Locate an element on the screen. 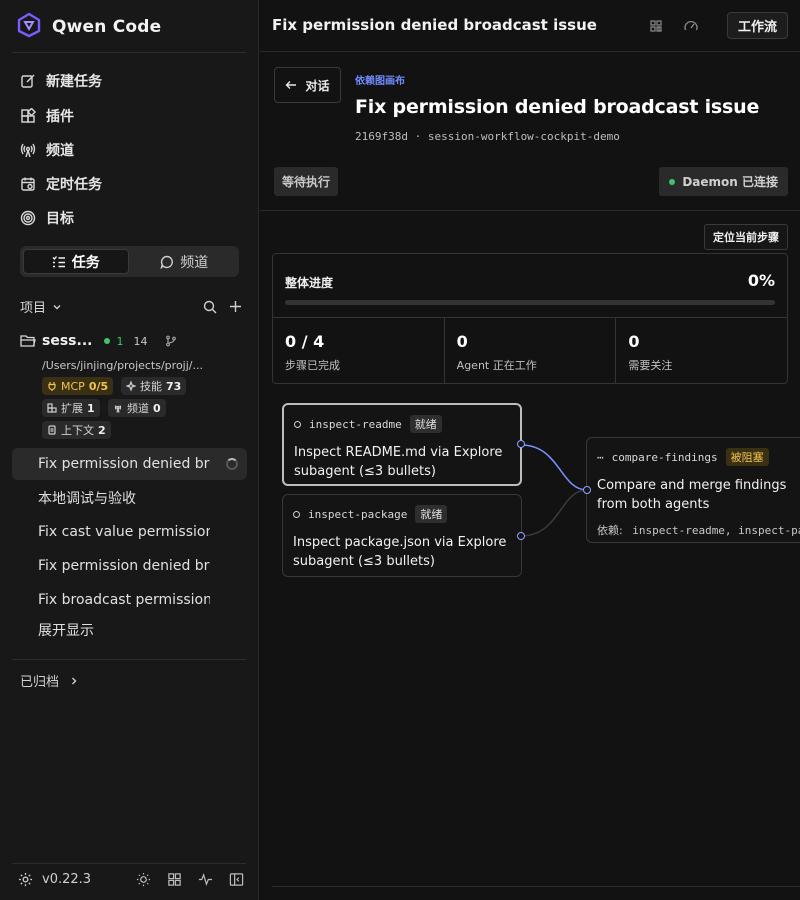  extensions-chip: 扩展 1 is located at coordinates (71, 408).